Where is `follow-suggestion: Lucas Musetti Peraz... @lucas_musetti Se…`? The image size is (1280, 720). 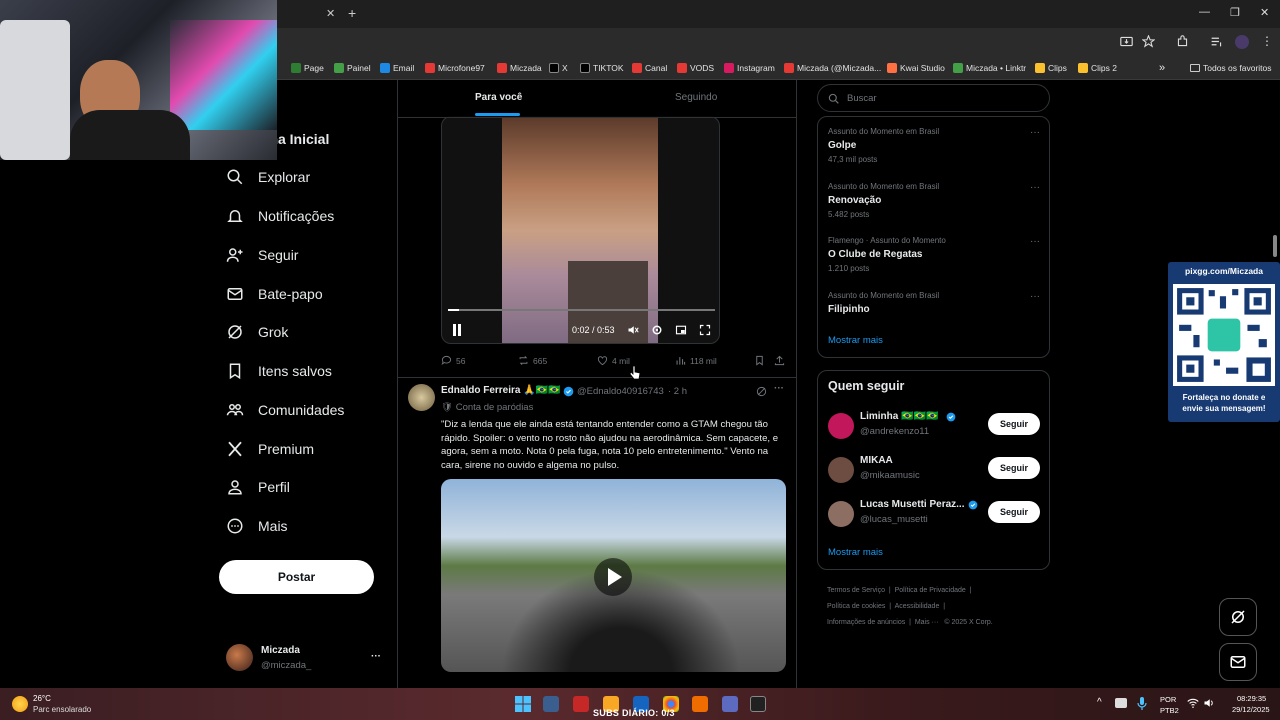
follow-suggestion: Lucas Musetti Peraz... @lucas_musetti Se… is located at coordinates (934, 517).